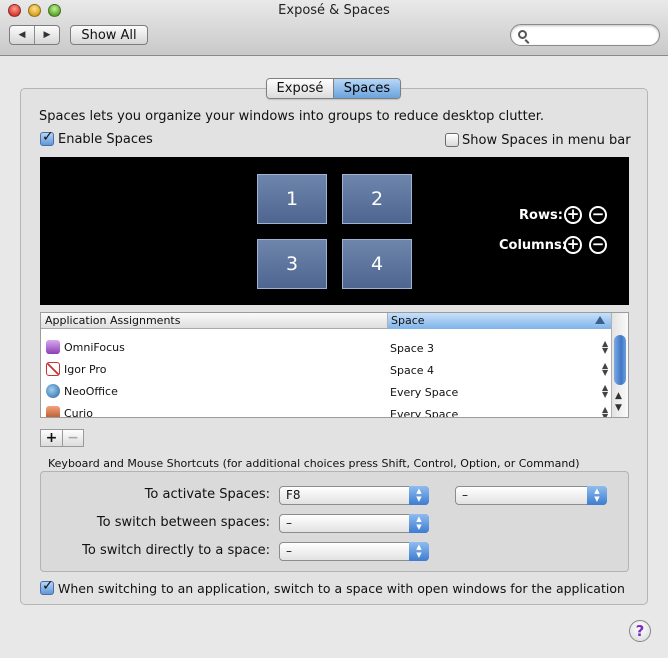 The width and height of the screenshot is (668, 658). What do you see at coordinates (53, 411) in the screenshot?
I see `curio-icon` at bounding box center [53, 411].